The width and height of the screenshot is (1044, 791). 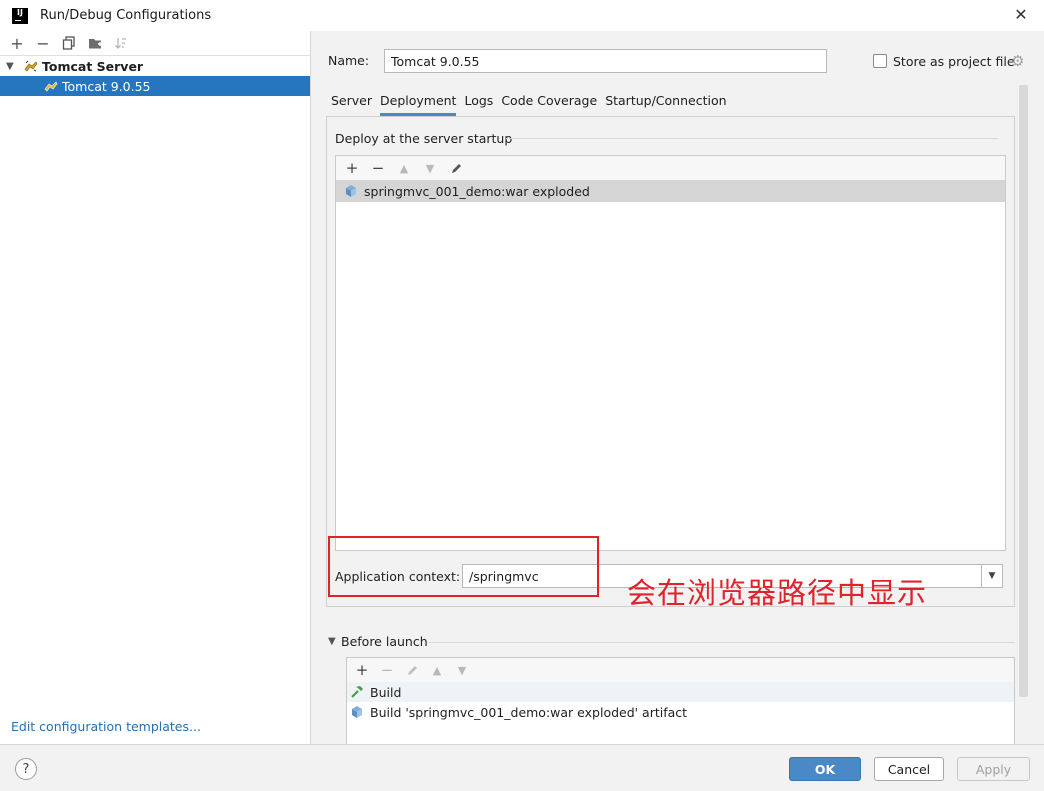 I want to click on annotation-text: 会在浏览器路径中显示, so click(x=777, y=593).